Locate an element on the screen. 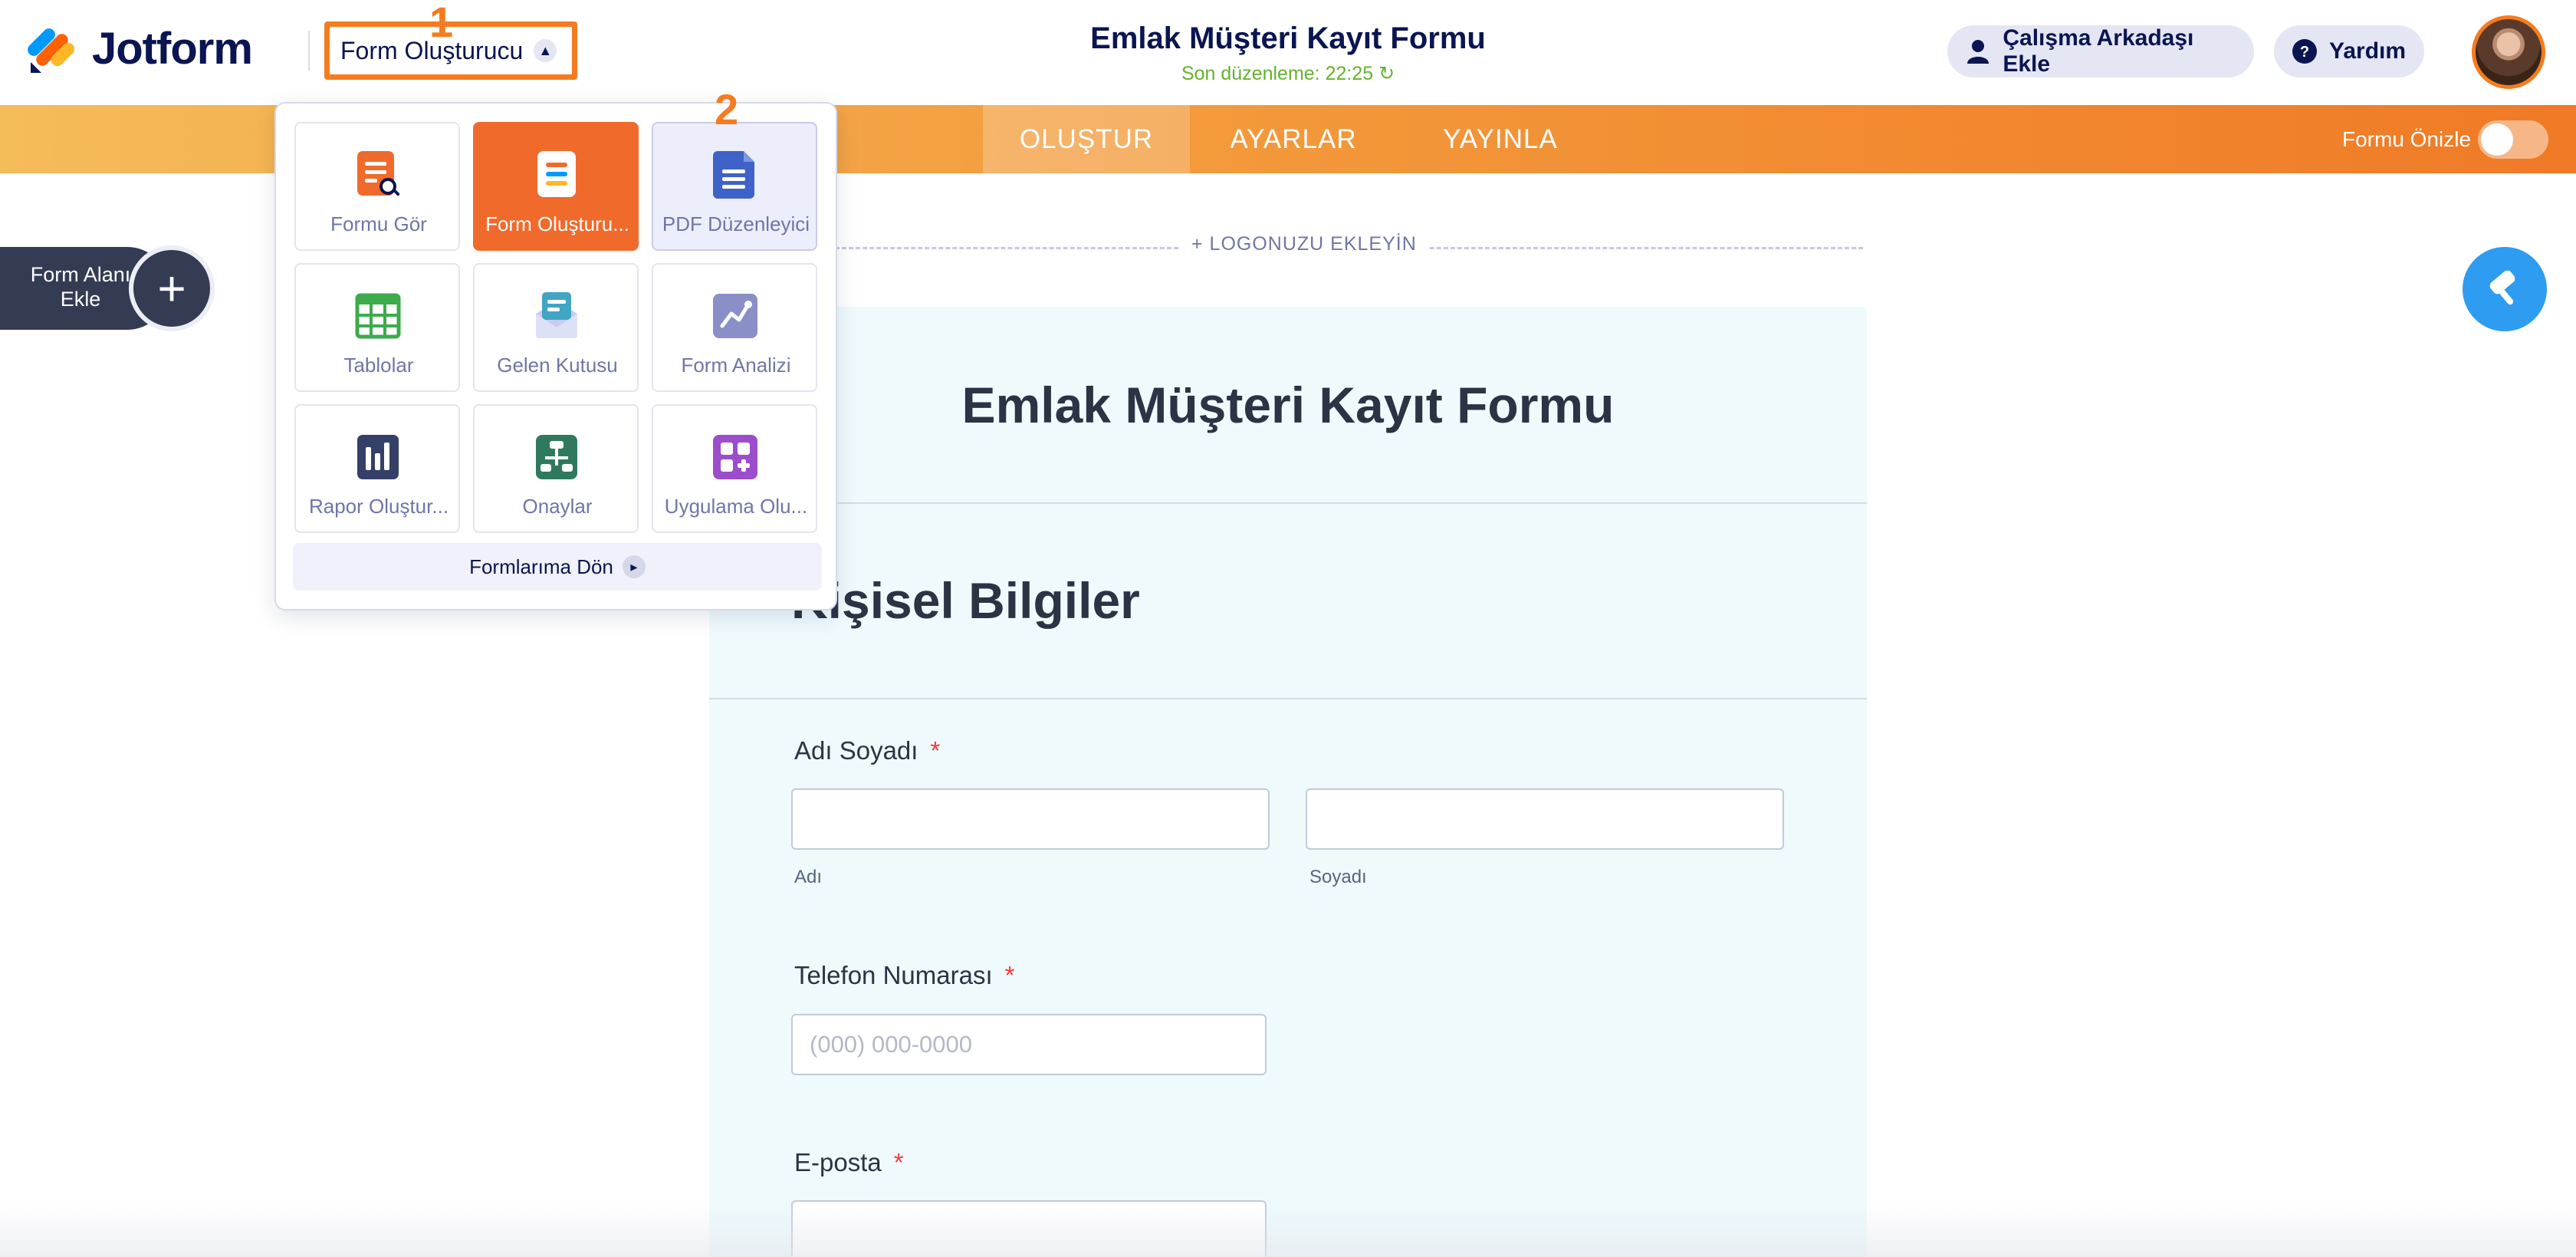 This screenshot has height=1257, width=2576. form-designer-button is located at coordinates (2505, 289).